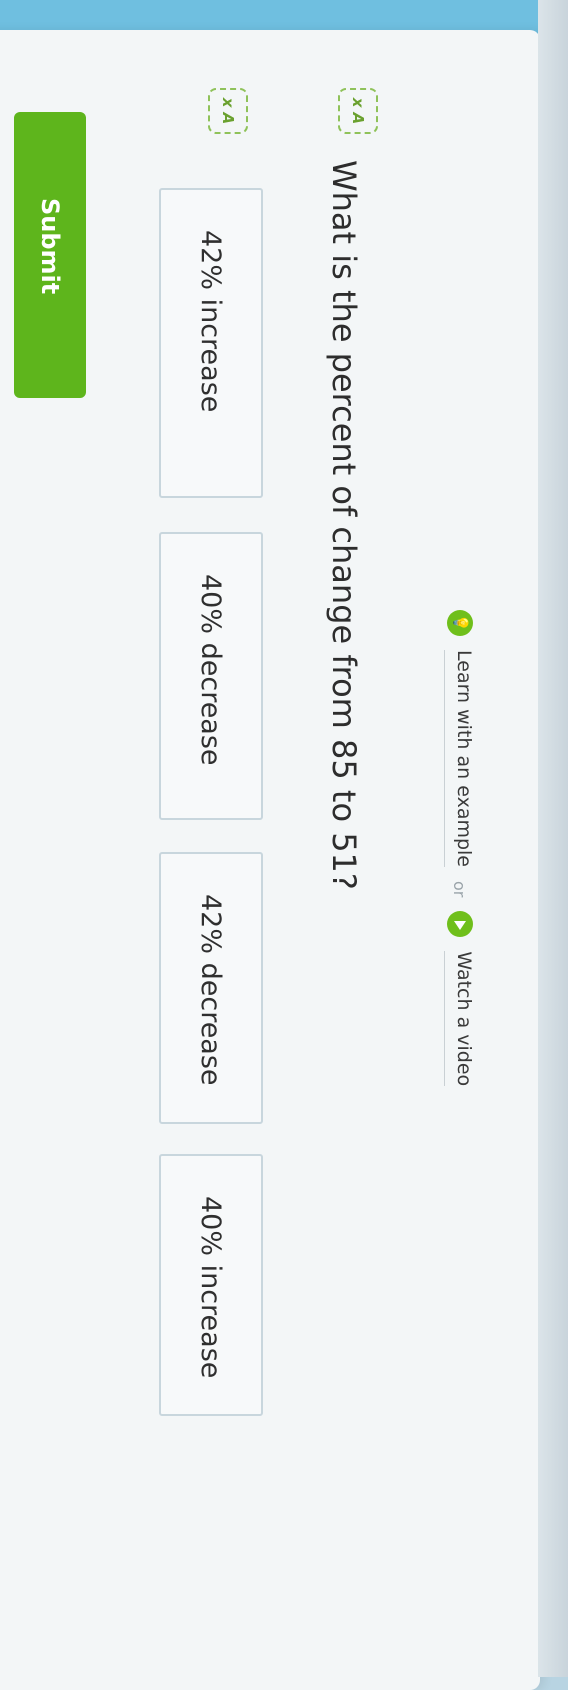 This screenshot has height=1690, width=568. I want to click on answer-choice: 42% decrease, so click(211, 988).